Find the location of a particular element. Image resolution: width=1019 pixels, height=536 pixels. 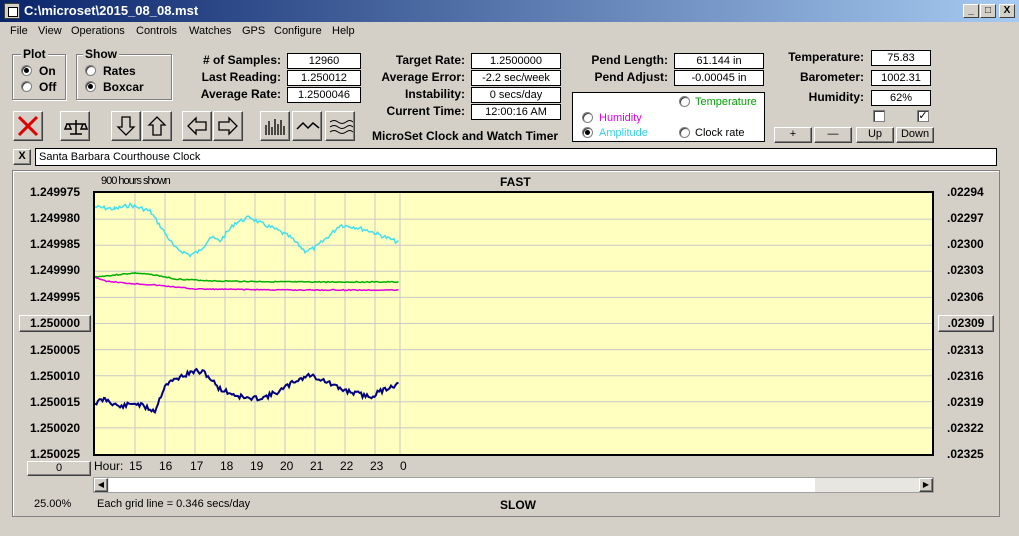

app-icon is located at coordinates (12, 11).